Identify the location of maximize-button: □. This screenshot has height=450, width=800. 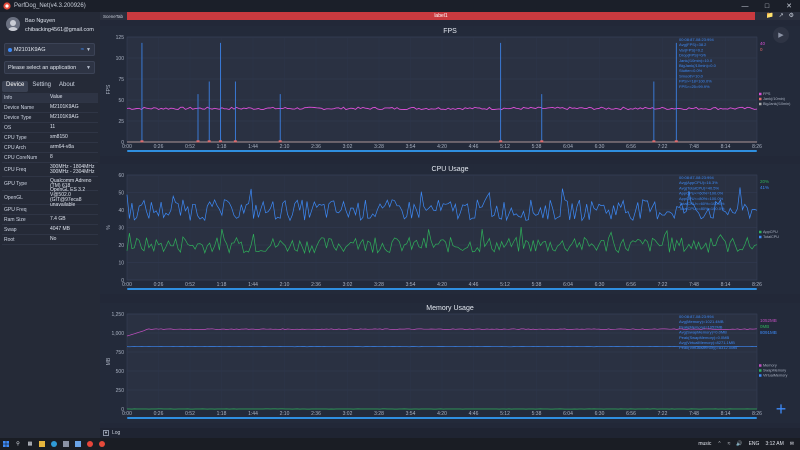
(767, 6).